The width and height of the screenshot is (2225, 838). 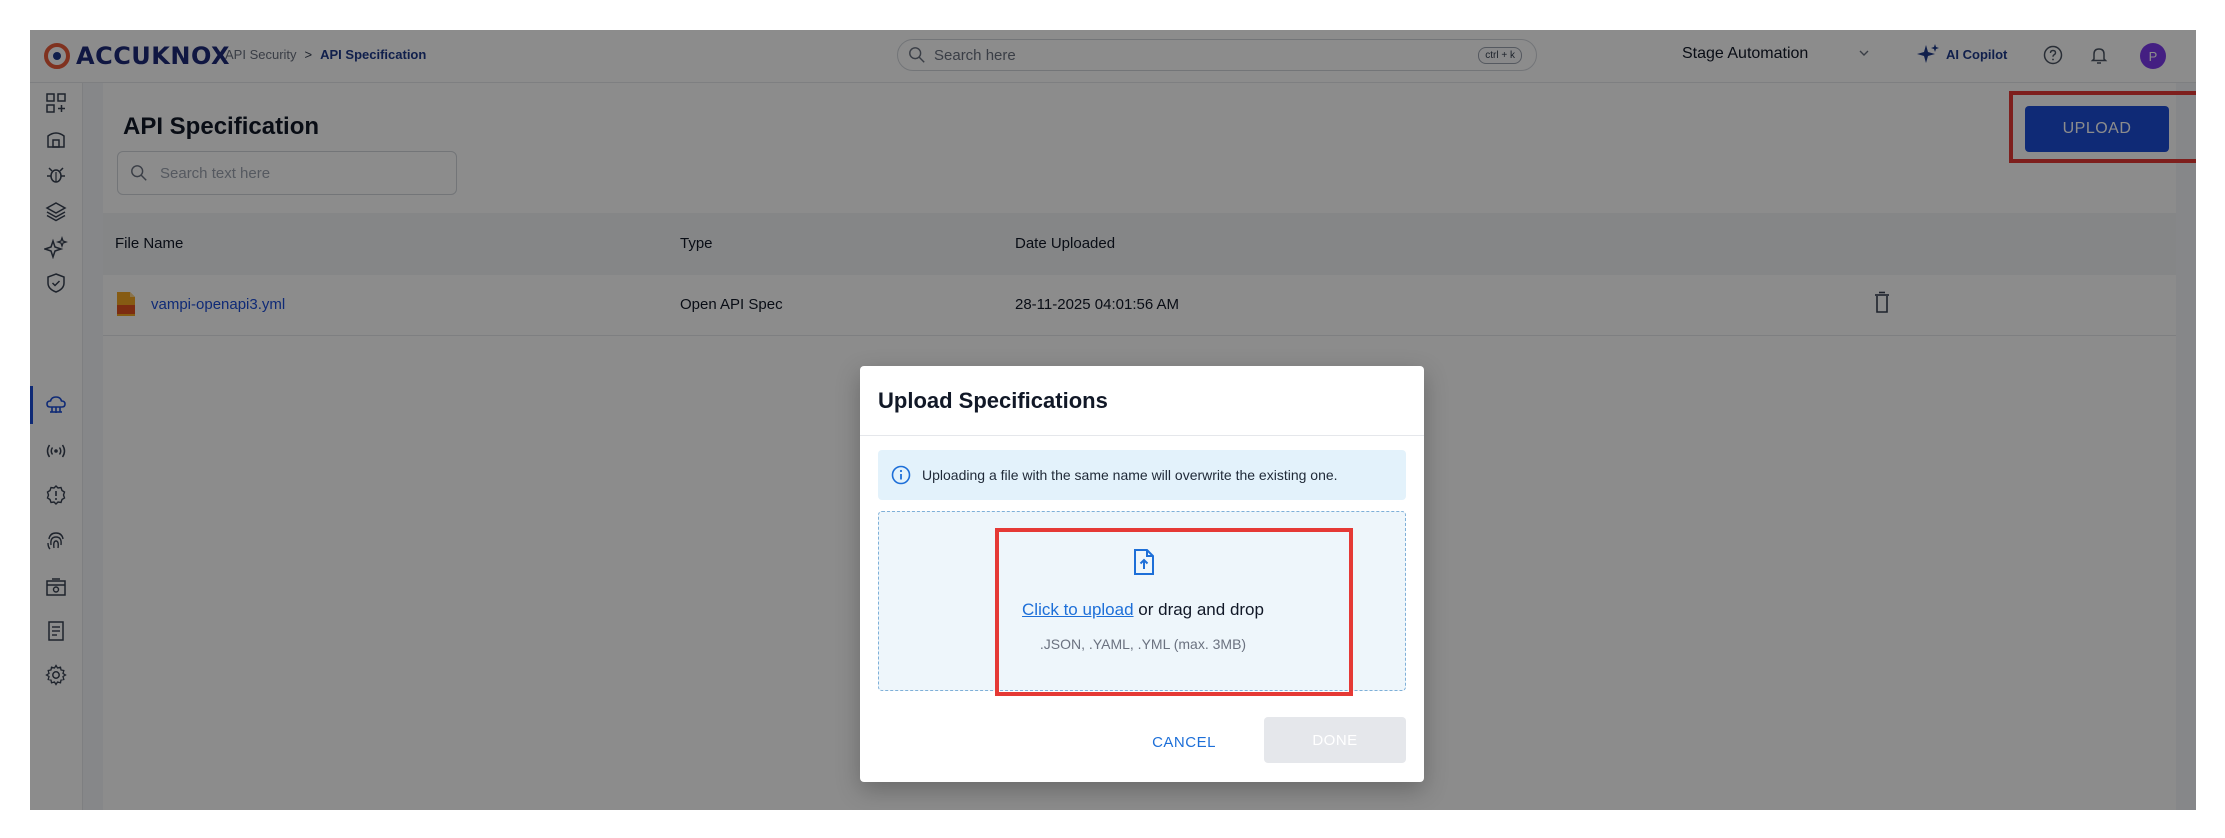 I want to click on info-icon, so click(x=901, y=475).